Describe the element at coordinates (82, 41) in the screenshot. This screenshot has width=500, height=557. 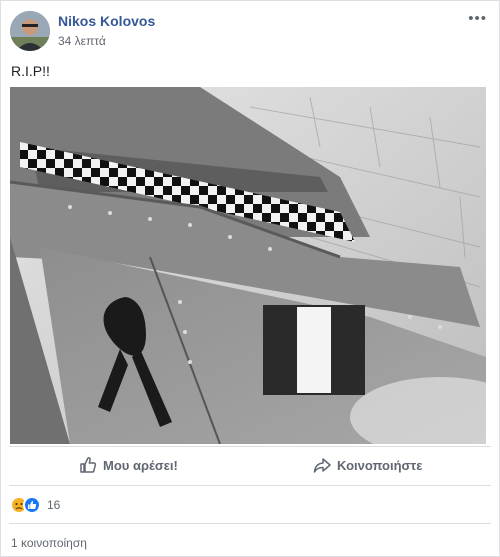
I see `post-timestamp: 34 λεπτά` at that location.